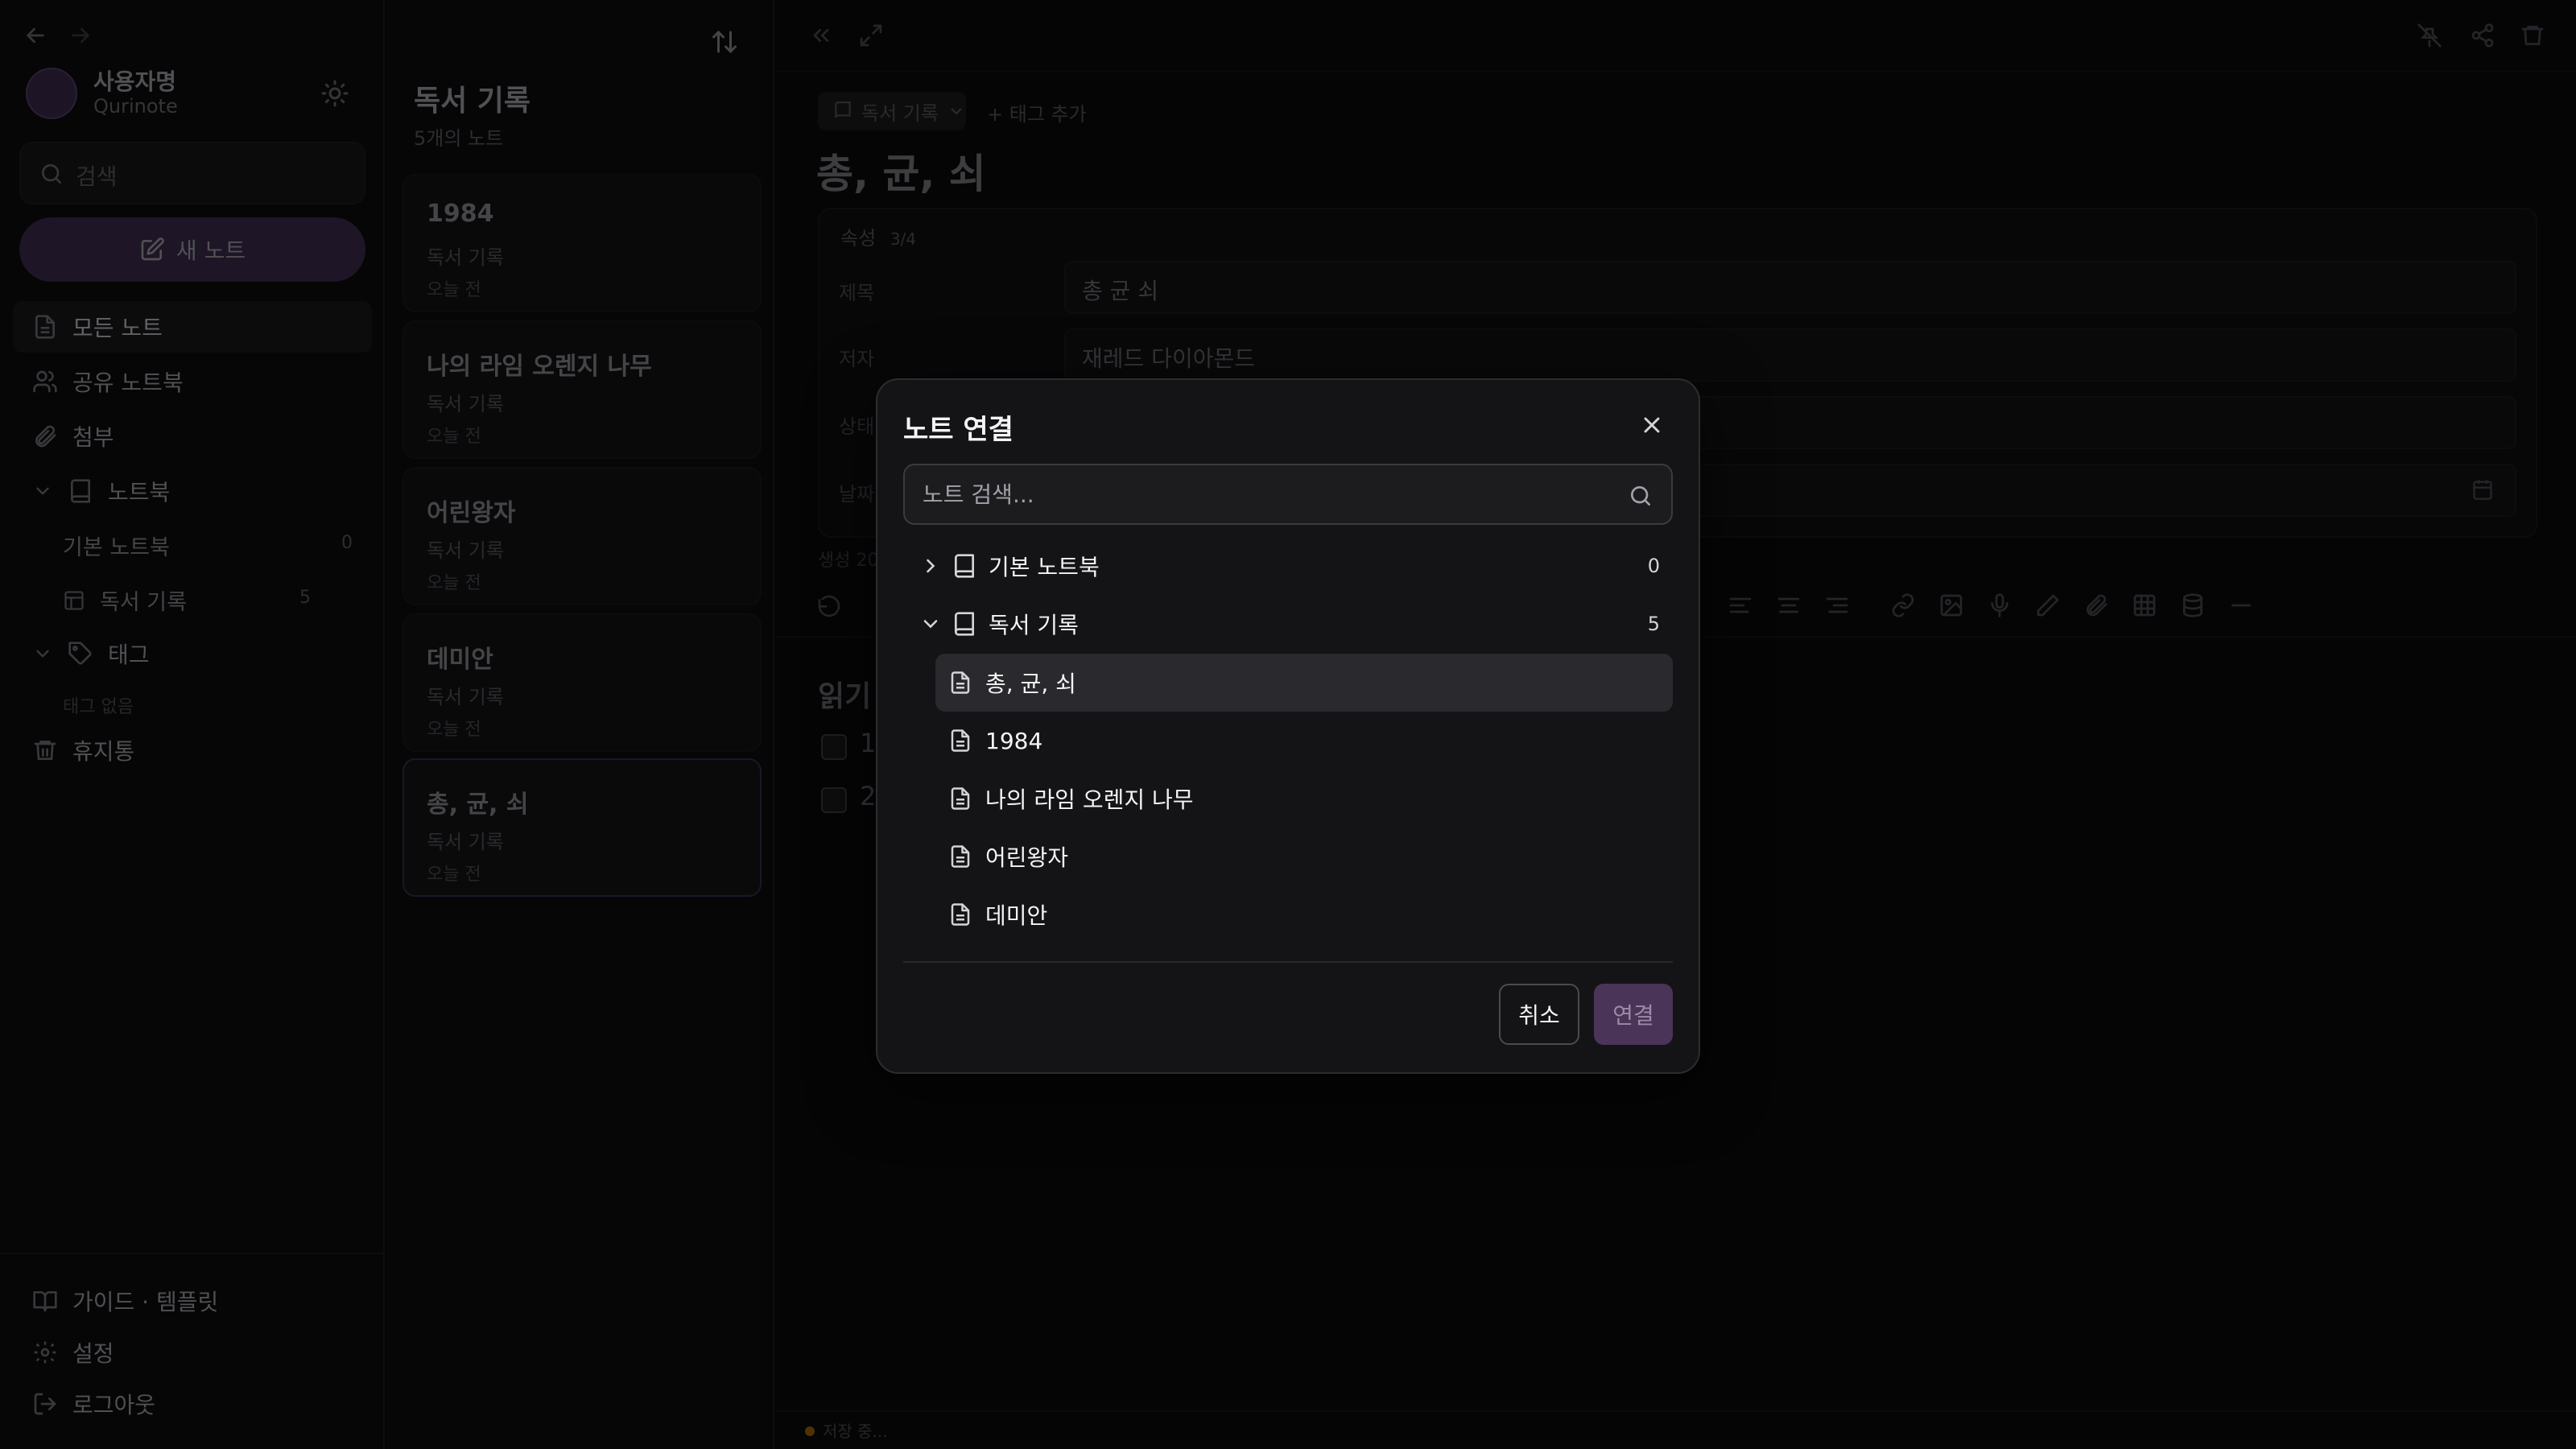  I want to click on tree-notebook-count: 5, so click(1653, 624).